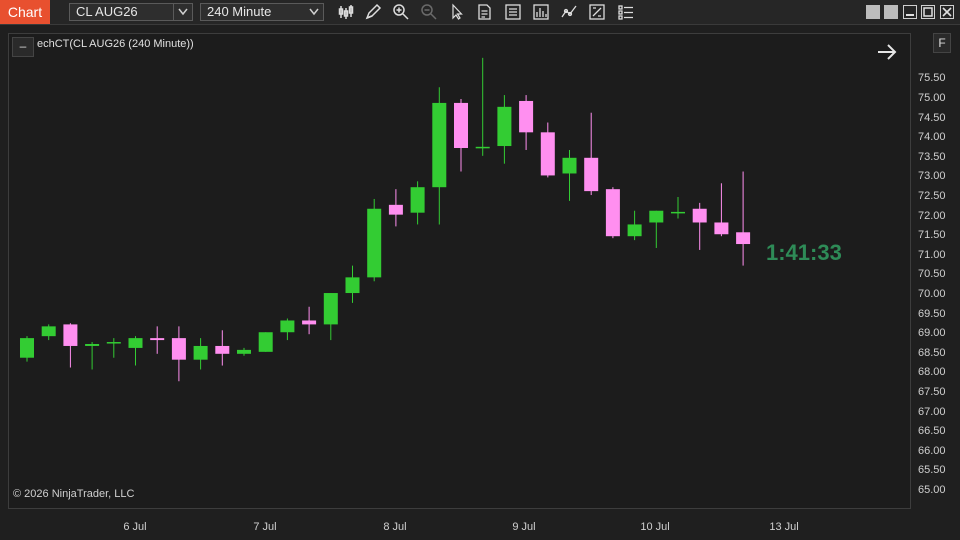  Describe the element at coordinates (932, 156) in the screenshot. I see `price-tick-label: 73.50` at that location.